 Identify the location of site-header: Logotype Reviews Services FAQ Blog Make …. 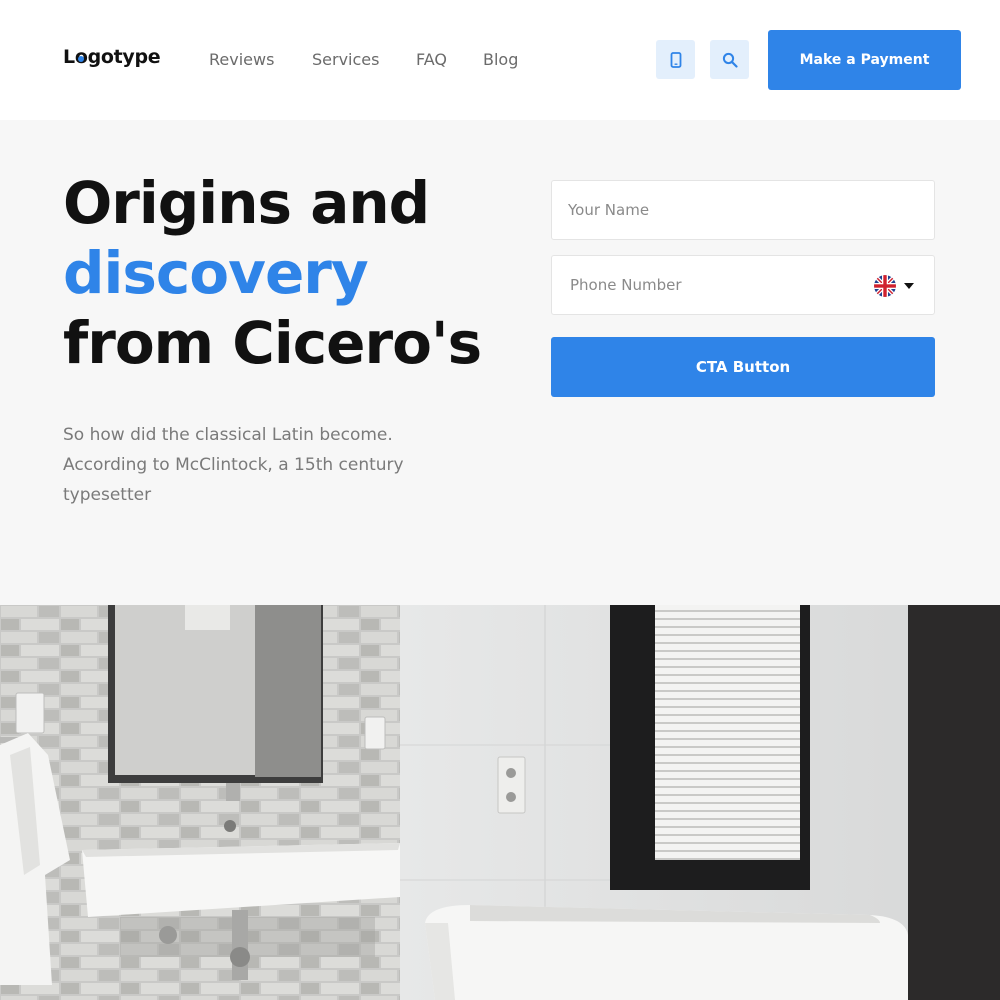
(500, 60).